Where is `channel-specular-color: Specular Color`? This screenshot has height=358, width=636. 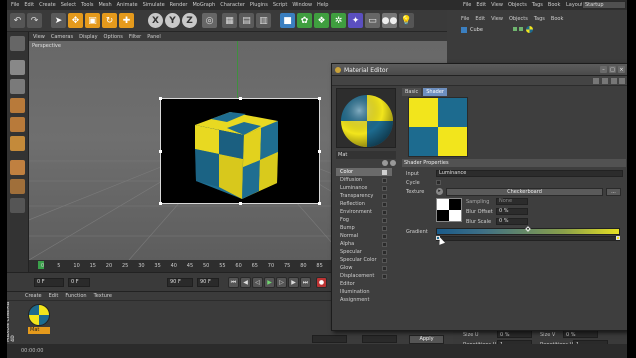
channel-specular-color: Specular Color is located at coordinates (364, 260).